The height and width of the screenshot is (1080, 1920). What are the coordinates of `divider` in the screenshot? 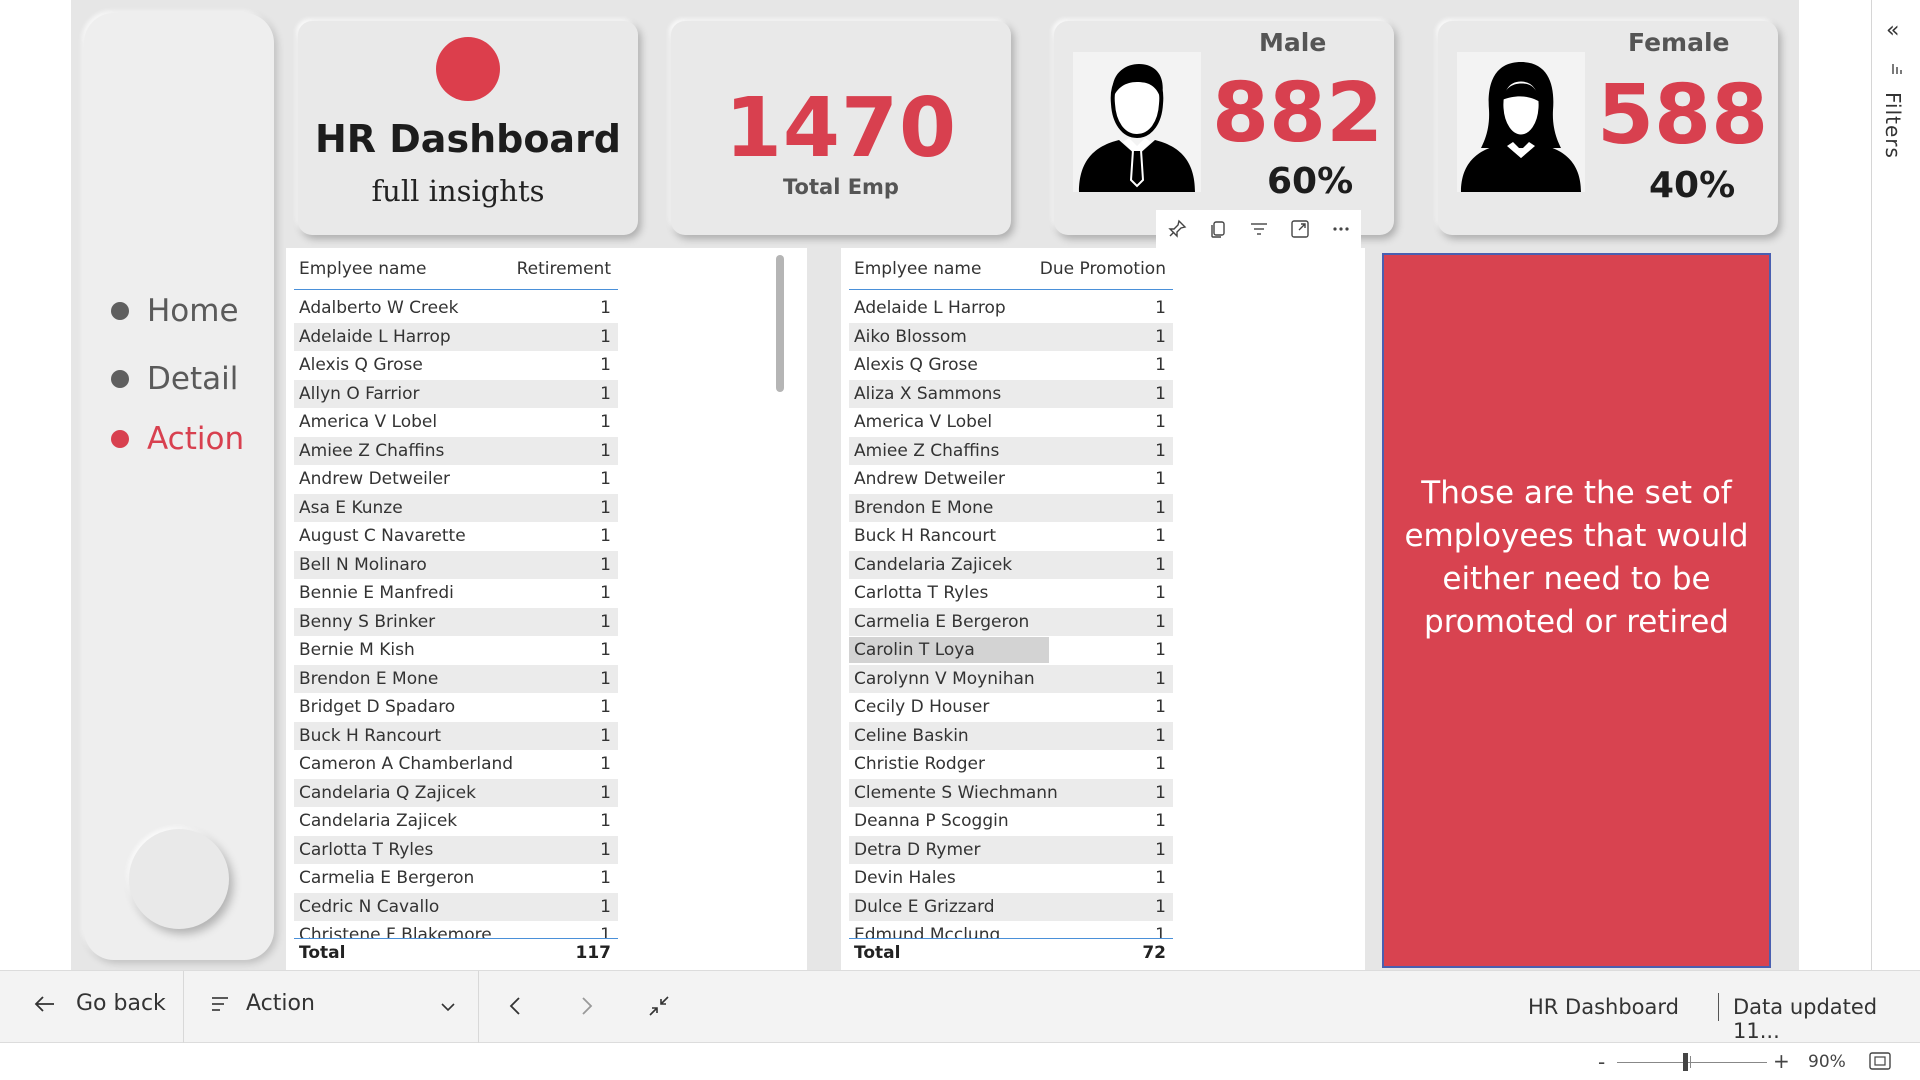 It's located at (478, 1007).